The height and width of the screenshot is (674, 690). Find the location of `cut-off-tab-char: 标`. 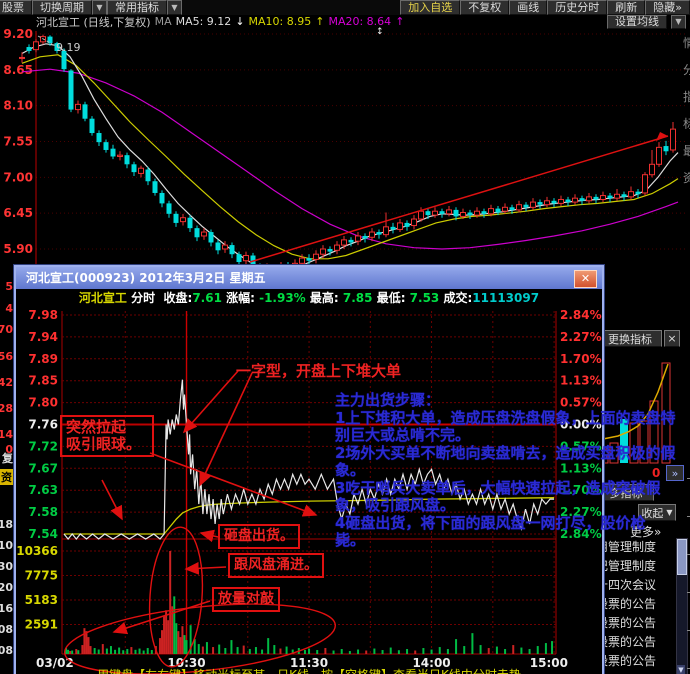

cut-off-tab-char: 标 is located at coordinates (686, 124).